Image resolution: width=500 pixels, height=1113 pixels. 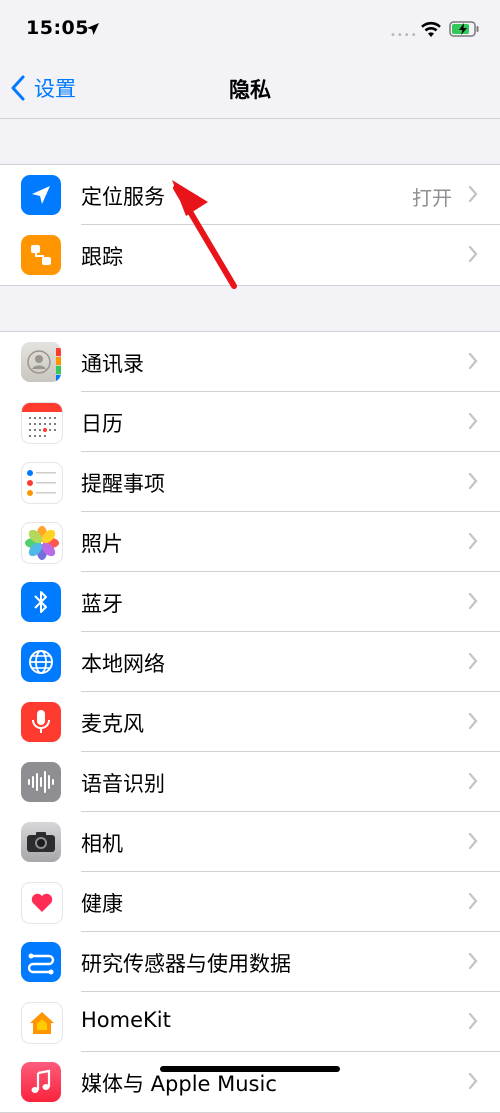 I want to click on row-speech-recognition: 语音识别, so click(x=250, y=782).